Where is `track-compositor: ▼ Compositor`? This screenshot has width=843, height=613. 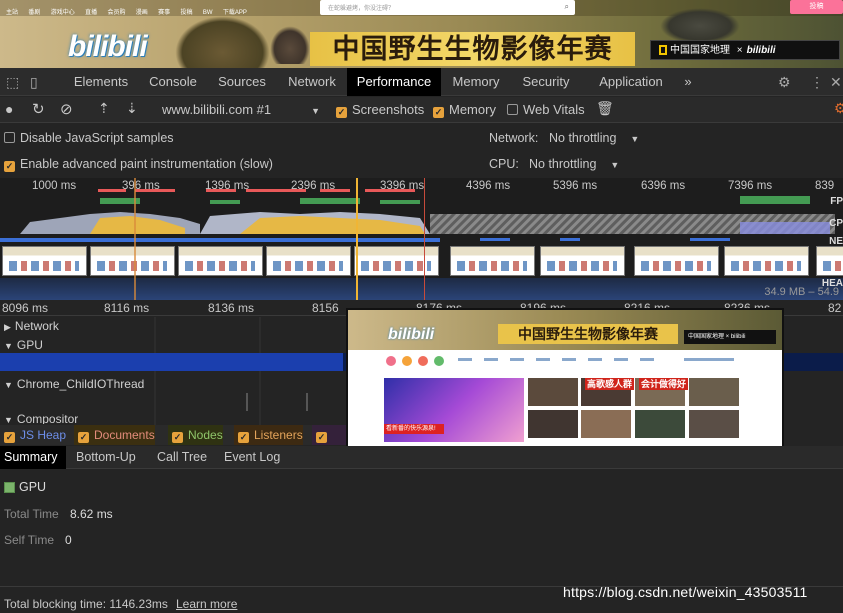
track-compositor: ▼ Compositor is located at coordinates (39, 418).